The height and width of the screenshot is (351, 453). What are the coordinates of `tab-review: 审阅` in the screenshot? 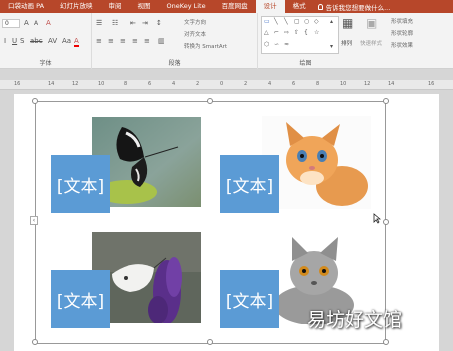 It's located at (115, 6).